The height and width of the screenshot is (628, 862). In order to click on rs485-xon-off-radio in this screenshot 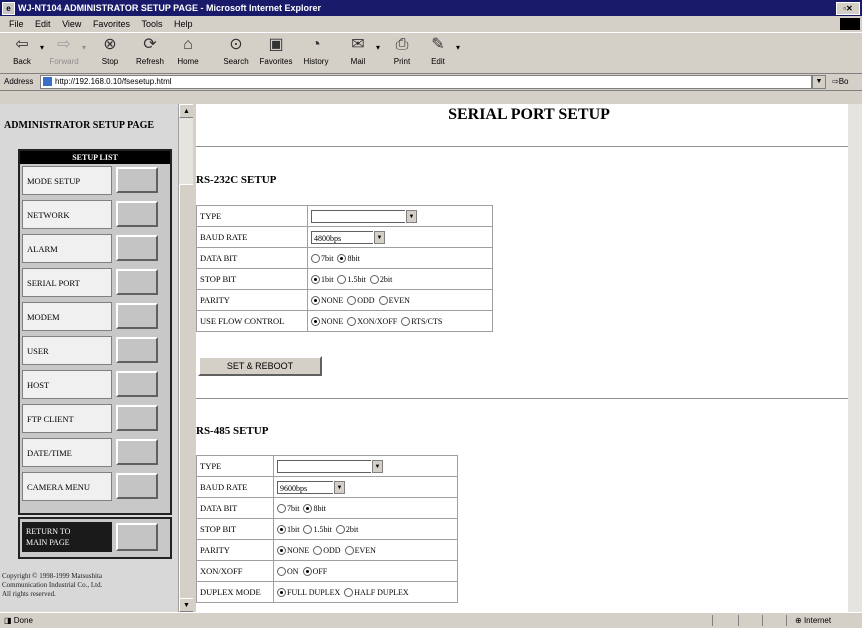, I will do `click(307, 572)`.